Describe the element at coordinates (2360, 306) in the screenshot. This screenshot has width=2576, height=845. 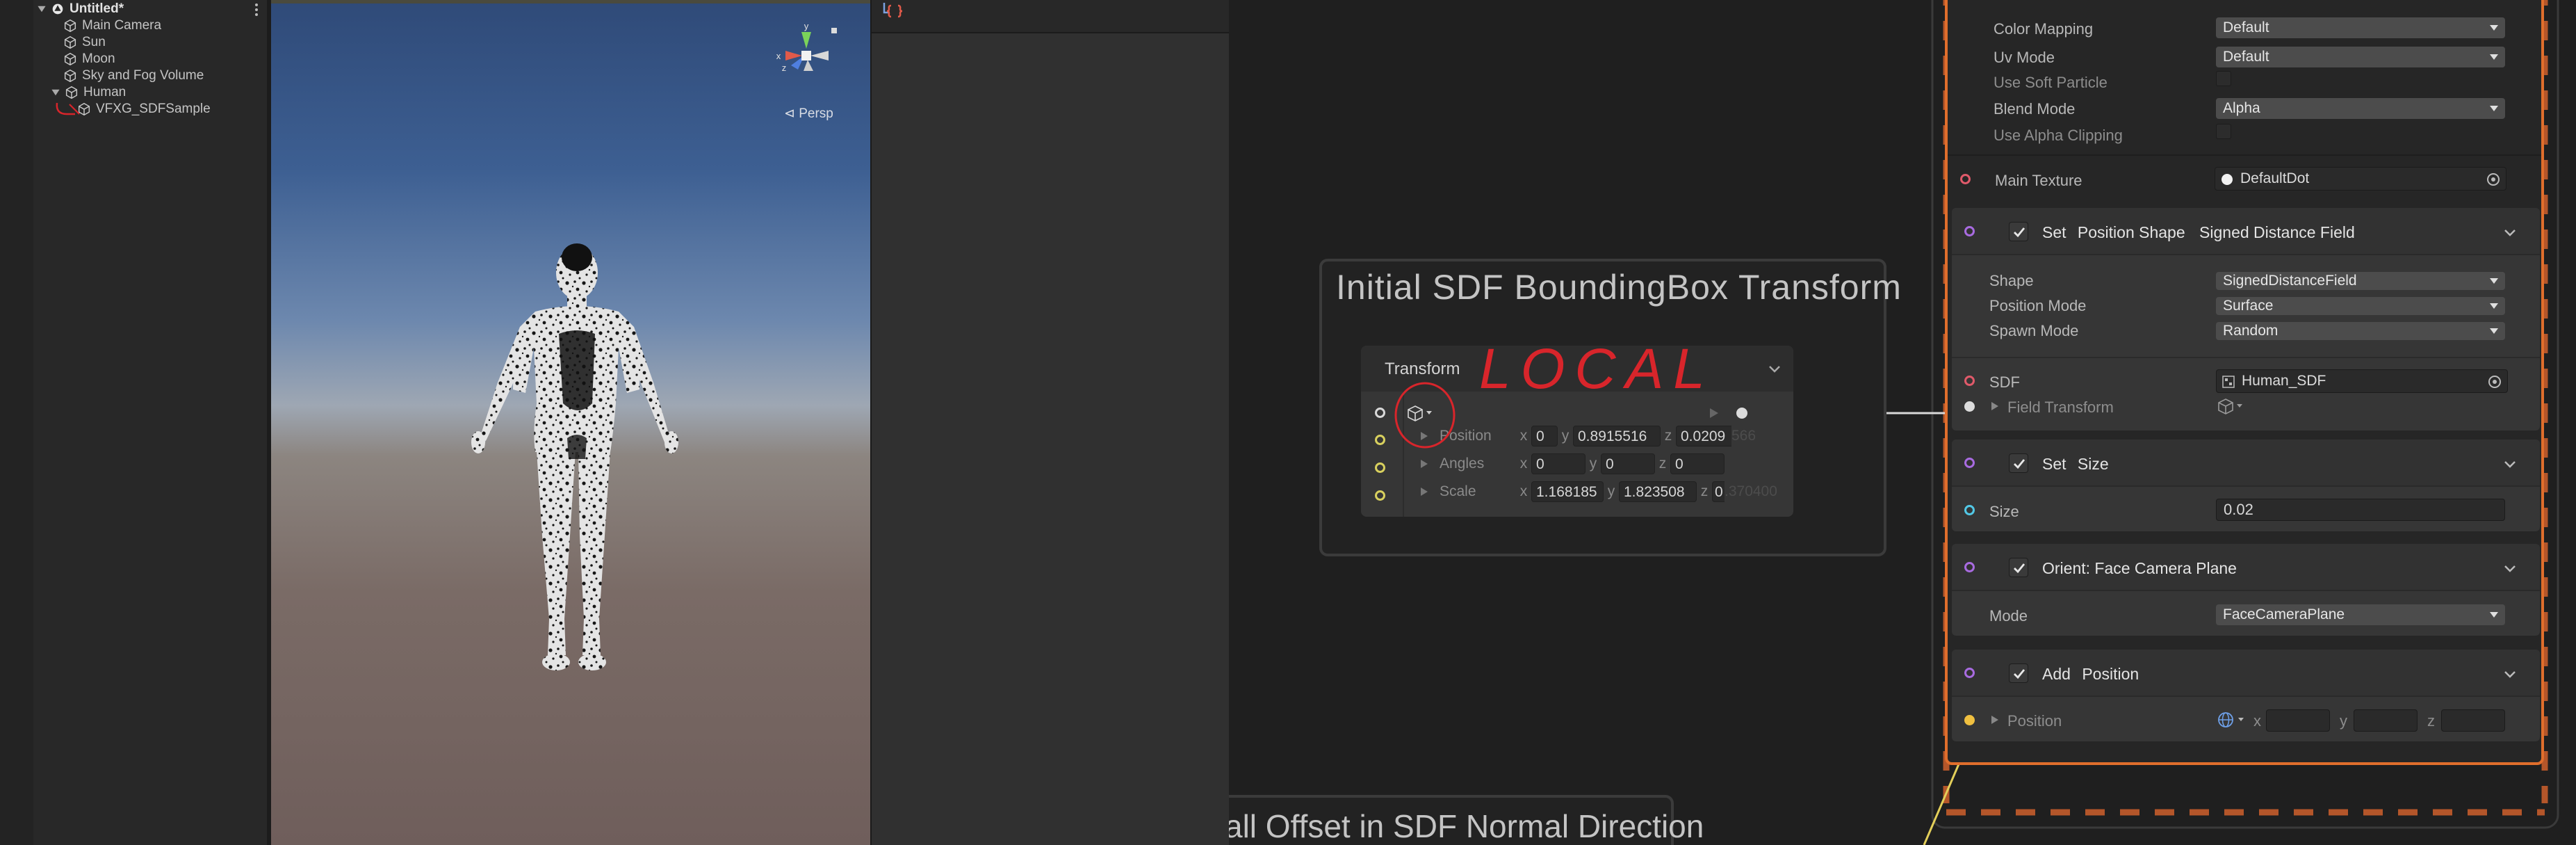
I see `position-mode-dropdown: Surface` at that location.